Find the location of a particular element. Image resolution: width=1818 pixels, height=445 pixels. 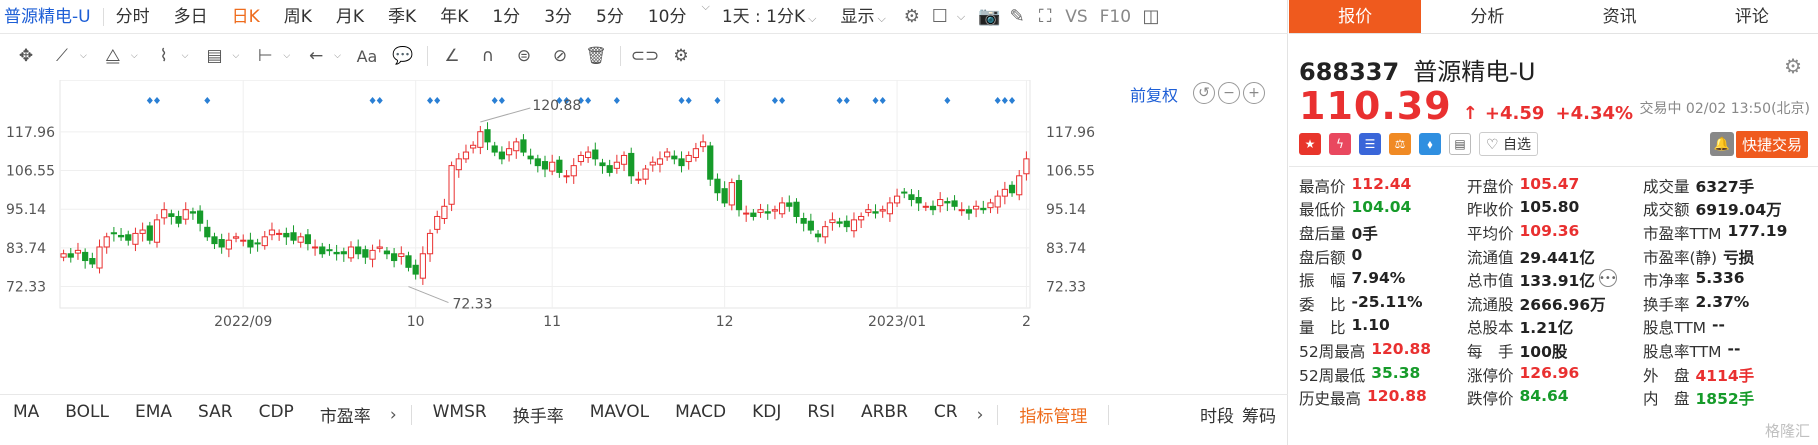

period-tab: 季K is located at coordinates (402, 17).